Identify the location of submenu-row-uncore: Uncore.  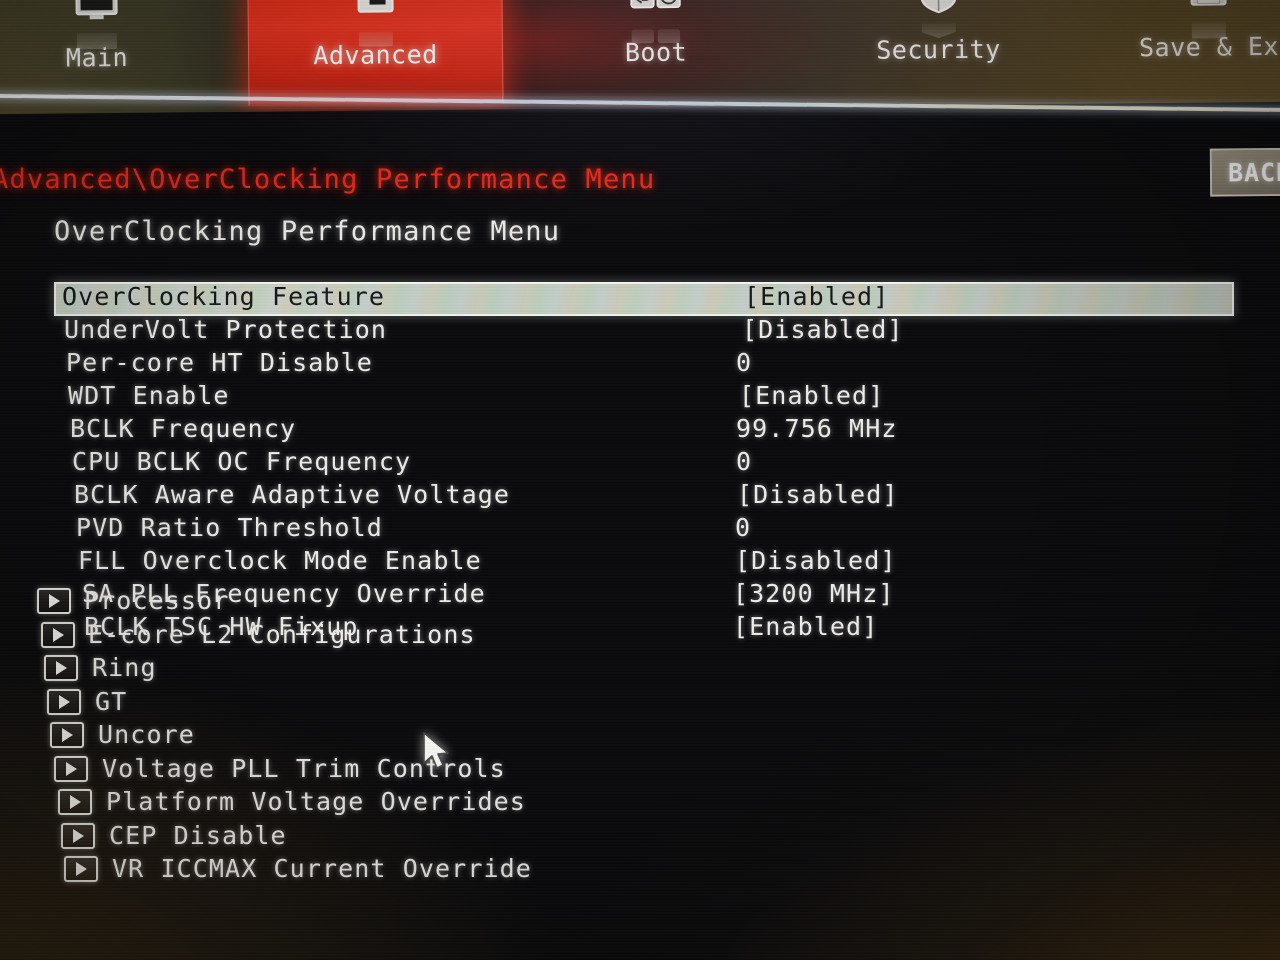
(640, 737).